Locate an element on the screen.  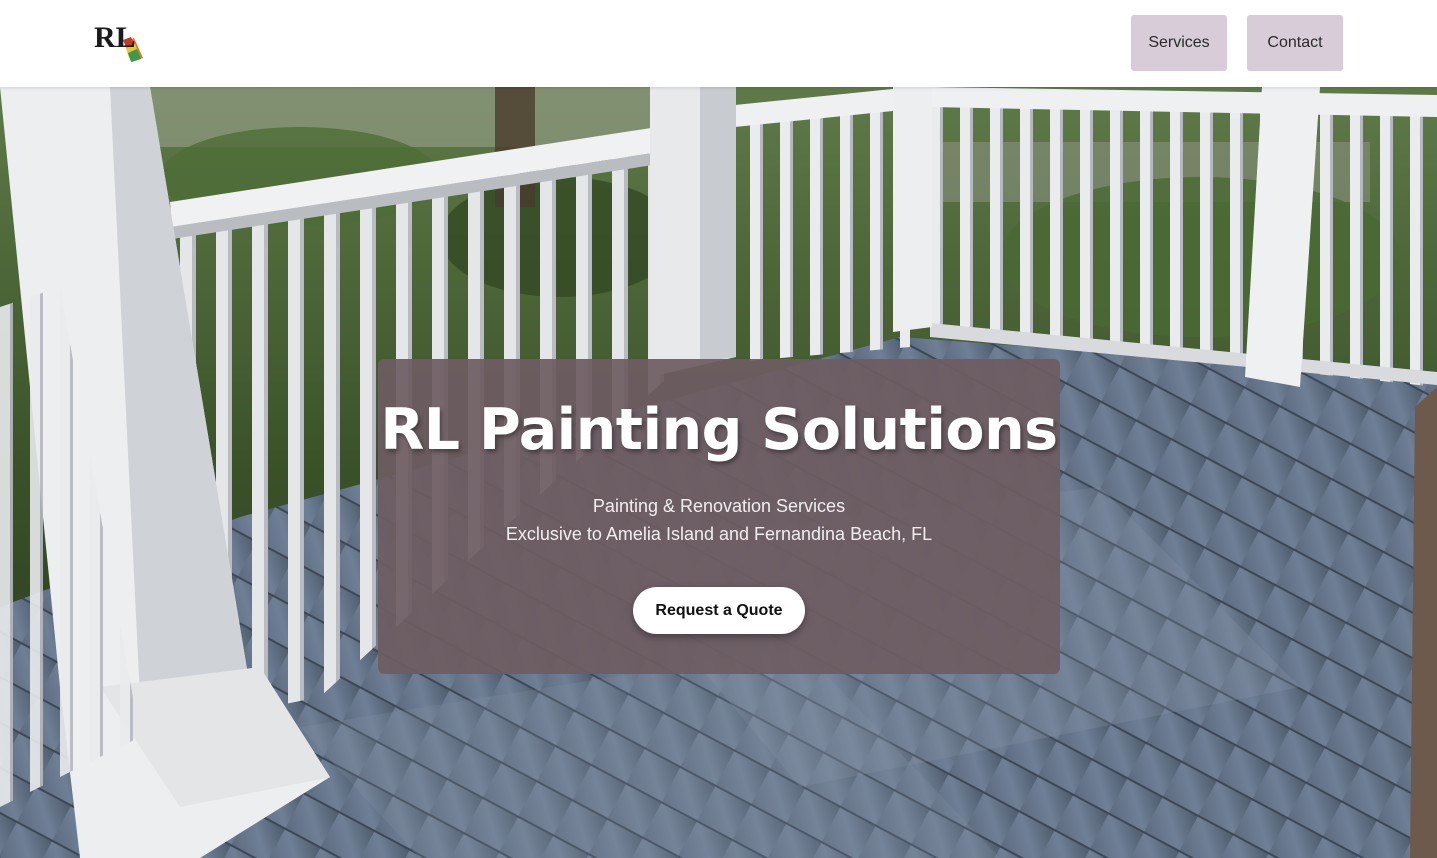
logo-icon: RL is located at coordinates (118, 41).